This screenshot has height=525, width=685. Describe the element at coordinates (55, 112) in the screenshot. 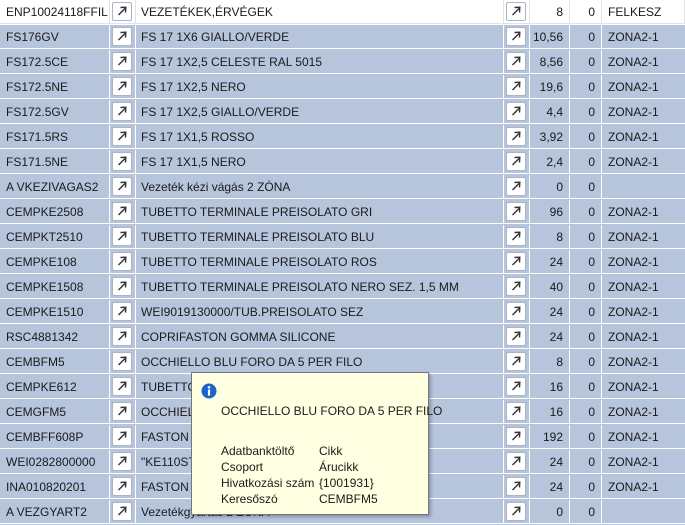

I see `item-code-cell: FS172.5GV` at that location.